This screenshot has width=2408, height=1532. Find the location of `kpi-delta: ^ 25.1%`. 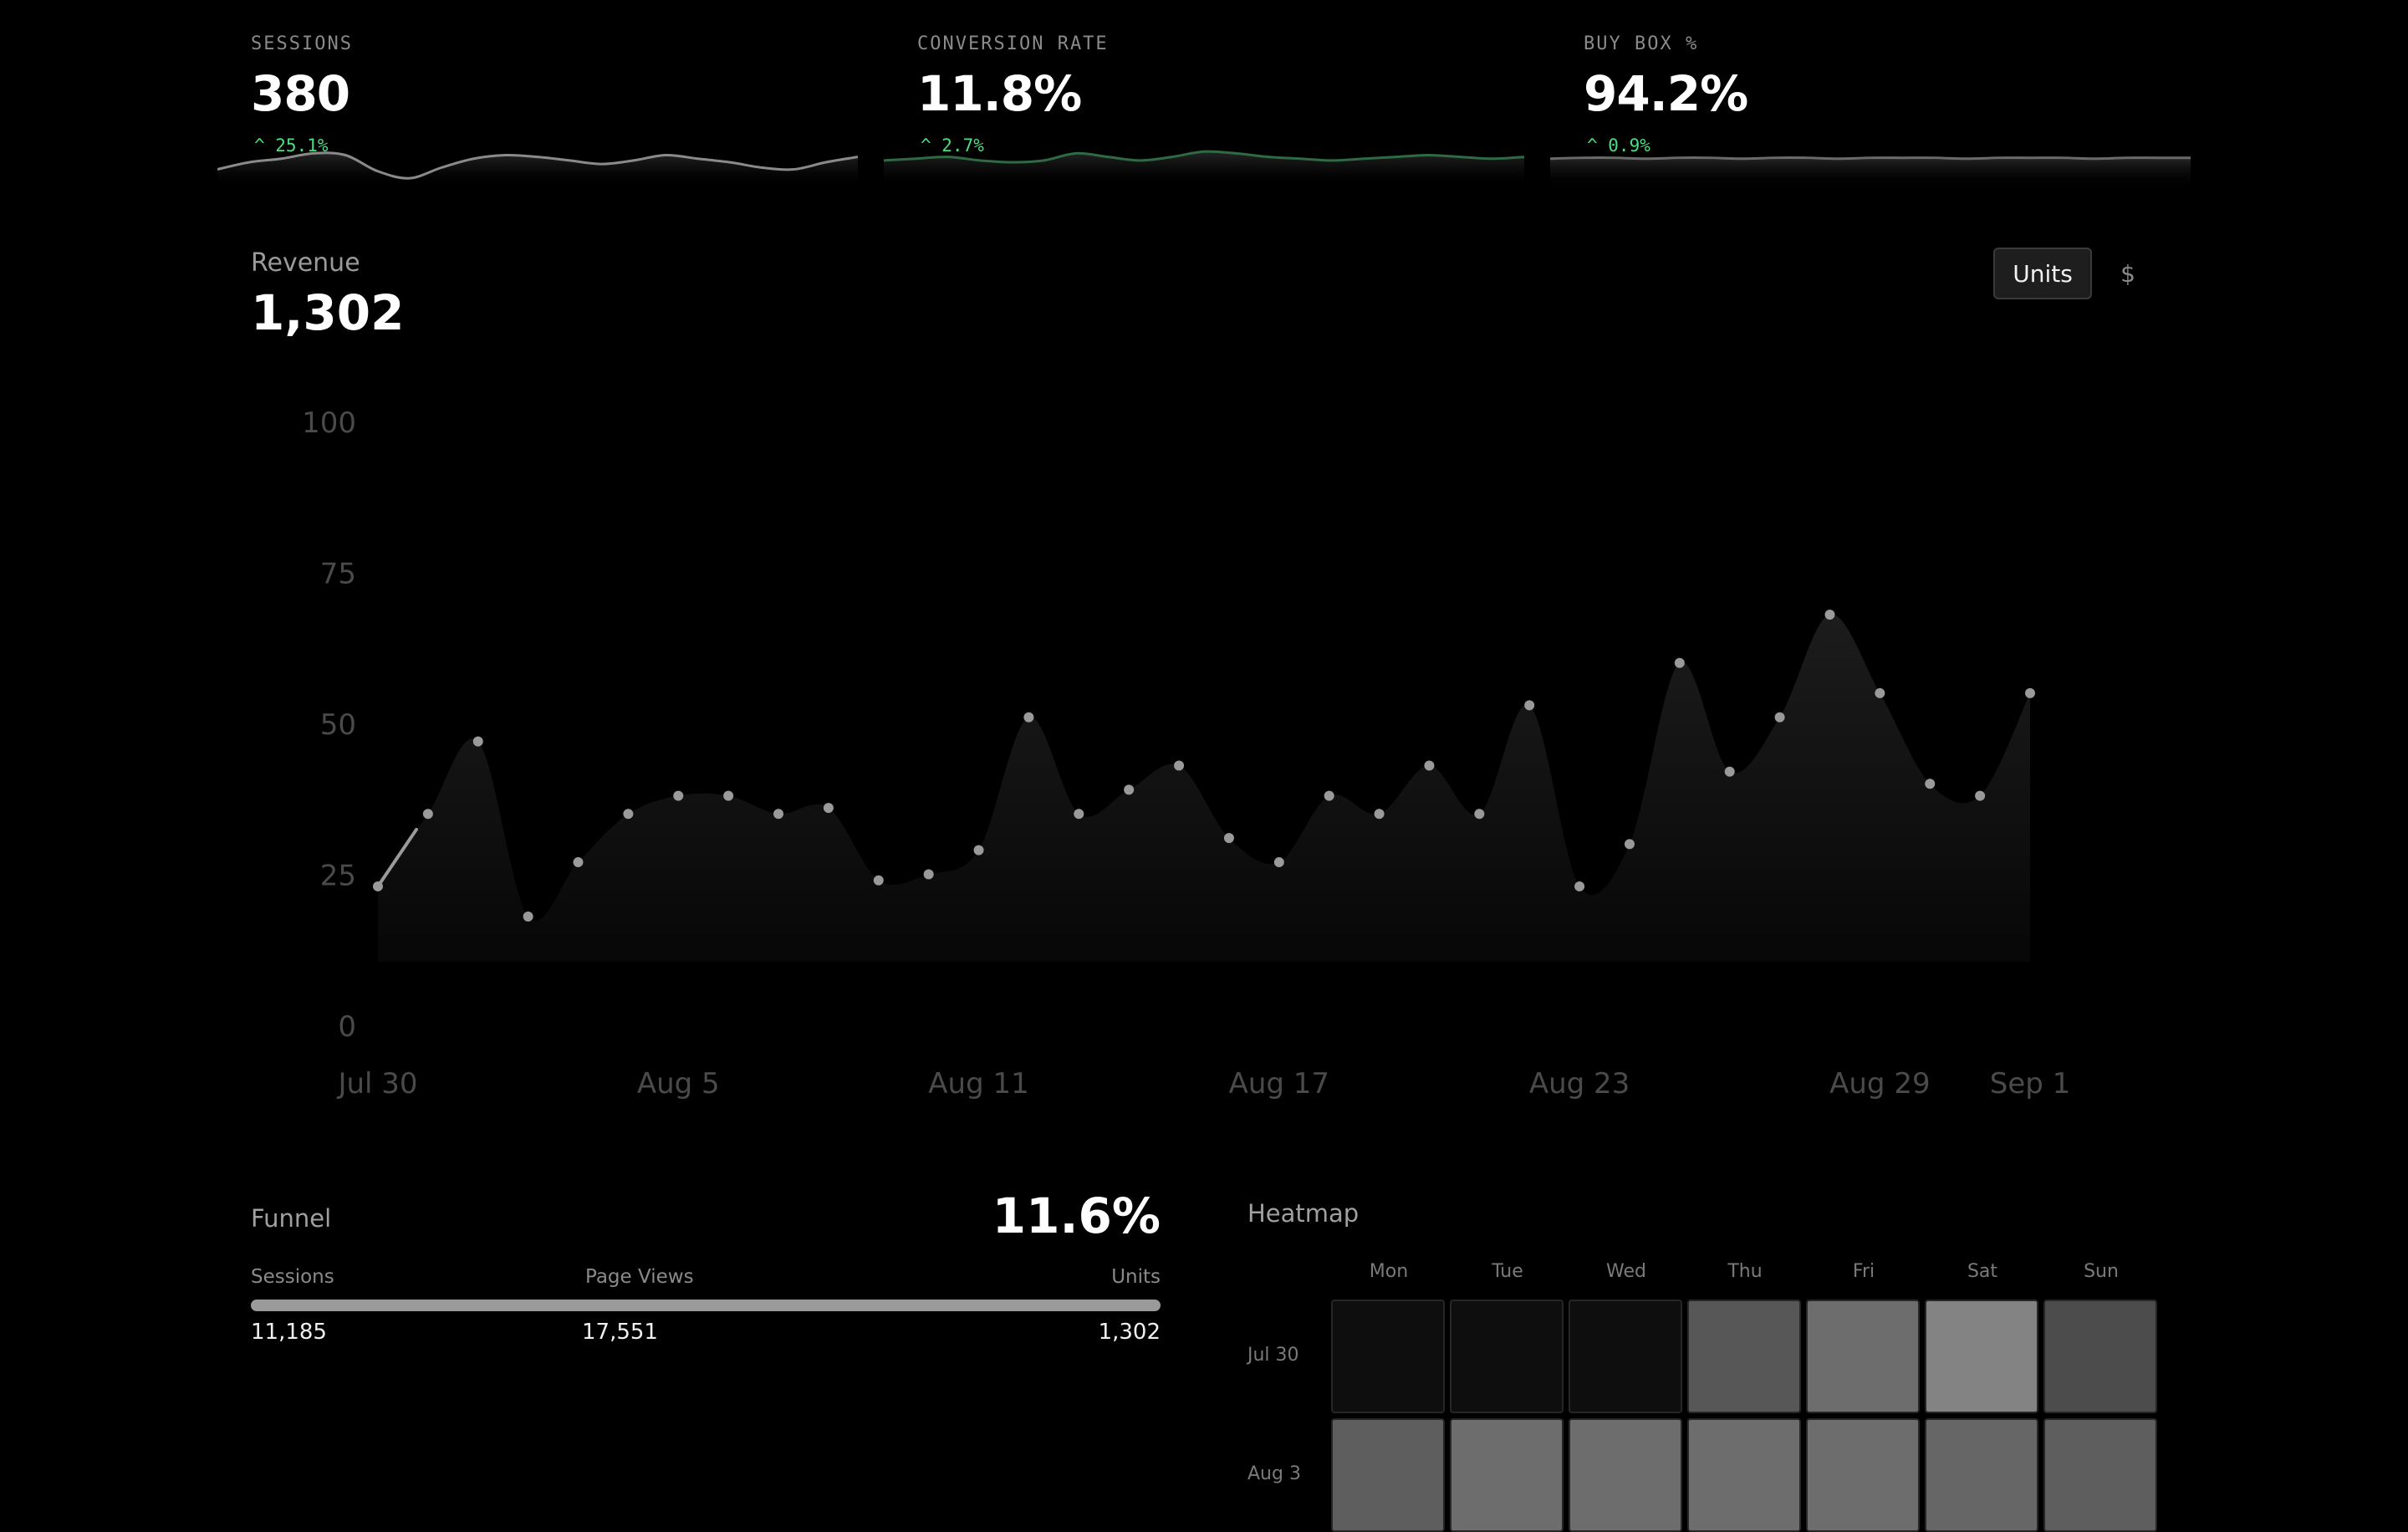

kpi-delta: ^ 25.1% is located at coordinates (292, 145).